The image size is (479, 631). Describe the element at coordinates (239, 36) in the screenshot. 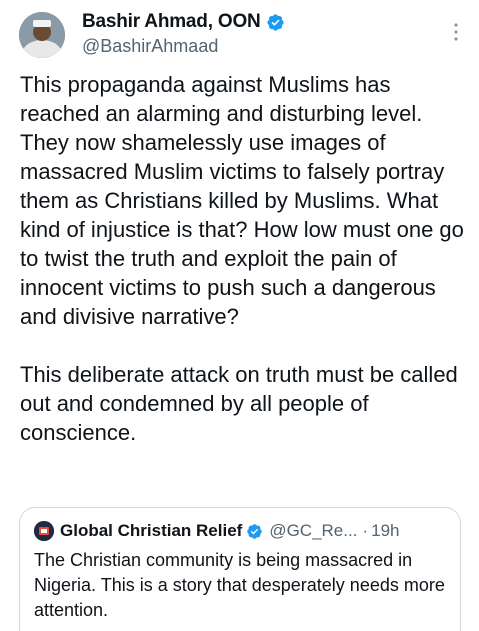

I see `tweet-header: Bashir Ahmad, OON @BashirAhmaad` at that location.